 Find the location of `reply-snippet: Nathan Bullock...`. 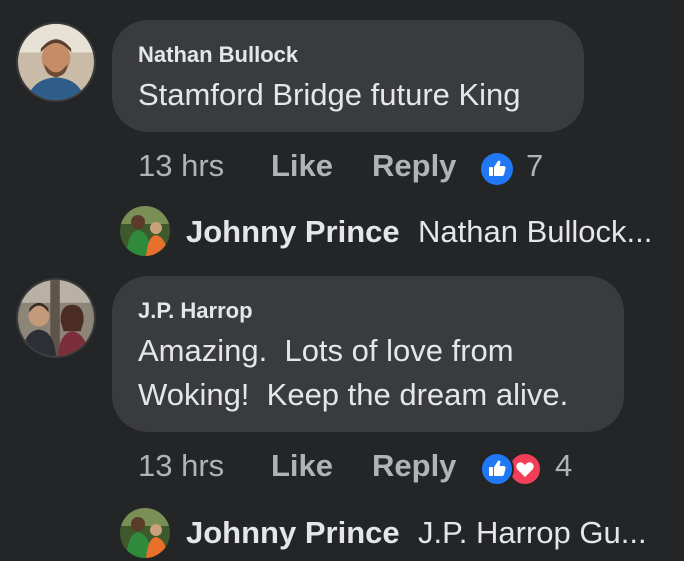

reply-snippet: Nathan Bullock... is located at coordinates (535, 232).